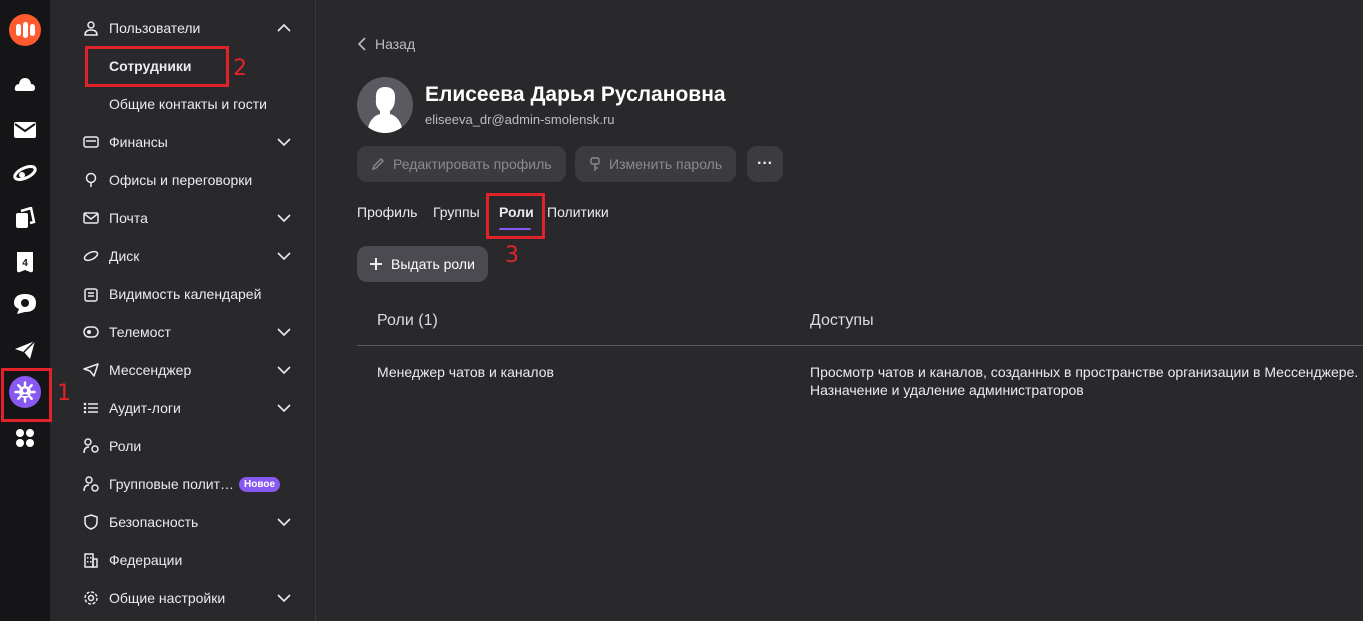 The image size is (1363, 621). What do you see at coordinates (91, 408) in the screenshot?
I see `list-icon` at bounding box center [91, 408].